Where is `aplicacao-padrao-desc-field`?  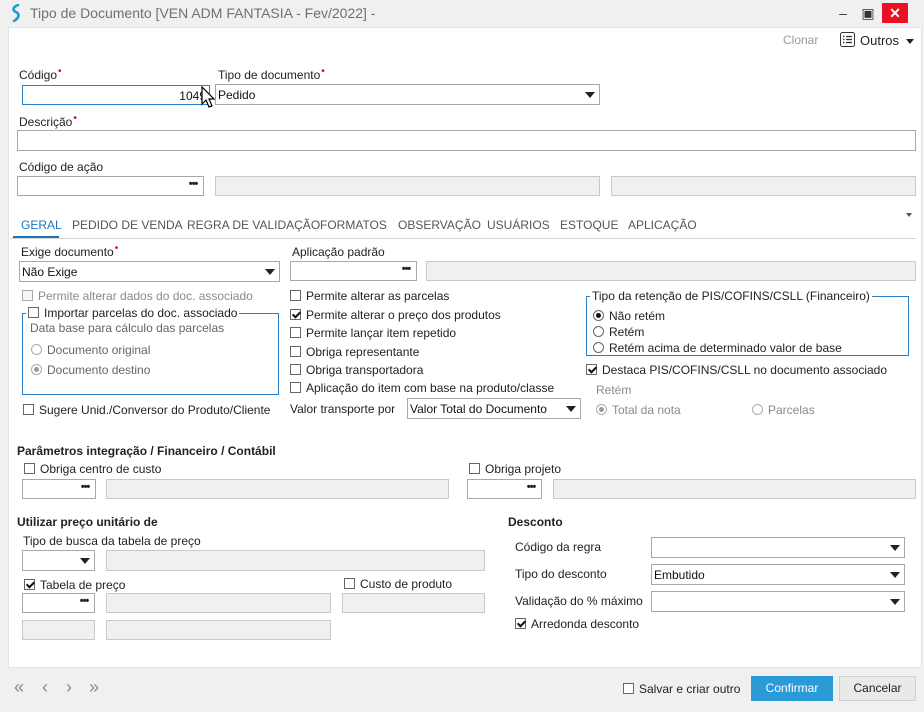
aplicacao-padrao-desc-field is located at coordinates (671, 271).